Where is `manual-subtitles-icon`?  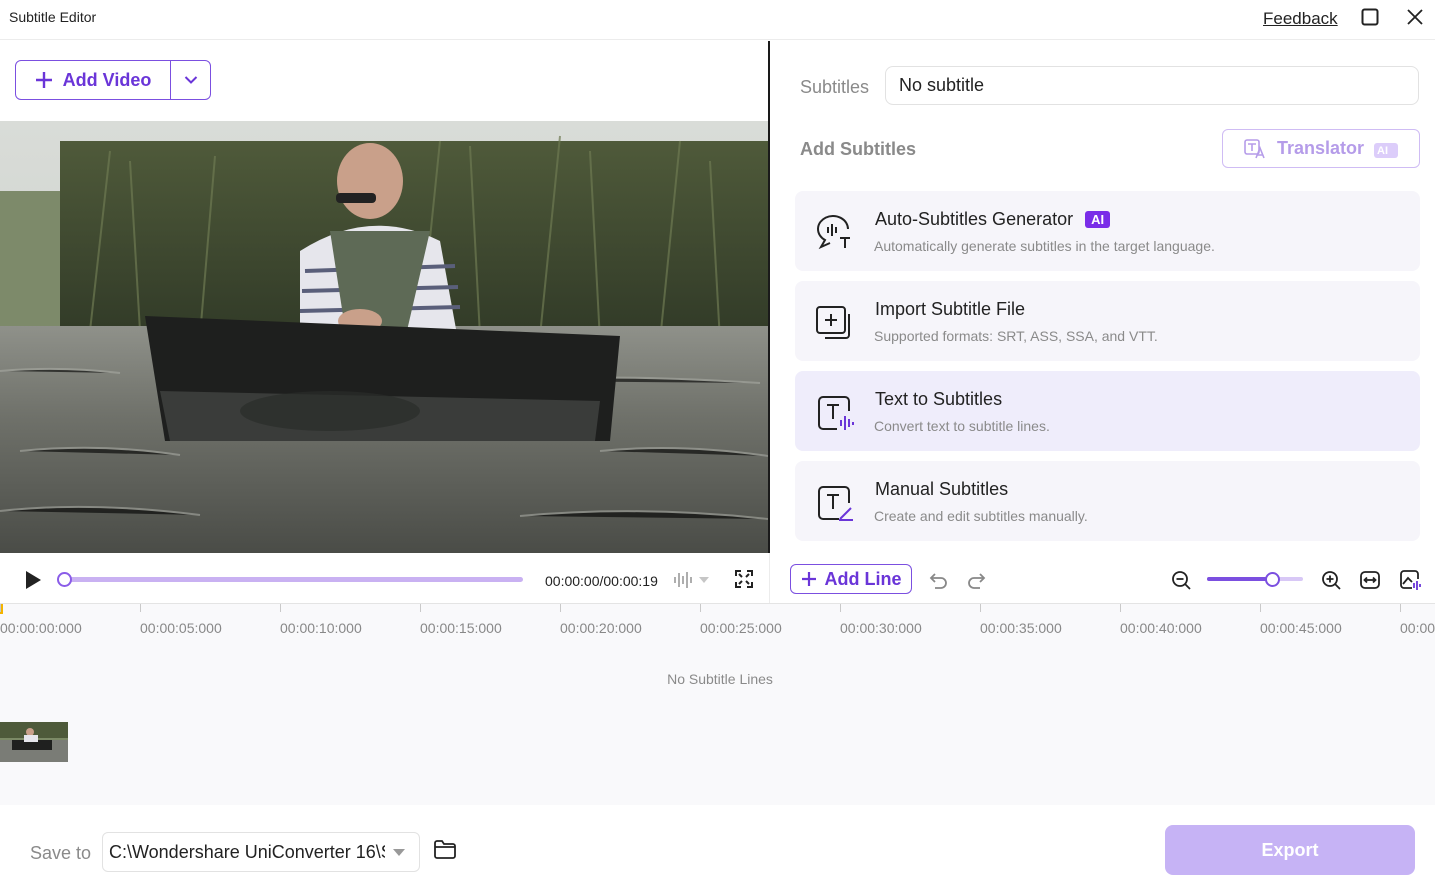
manual-subtitles-icon is located at coordinates (835, 503).